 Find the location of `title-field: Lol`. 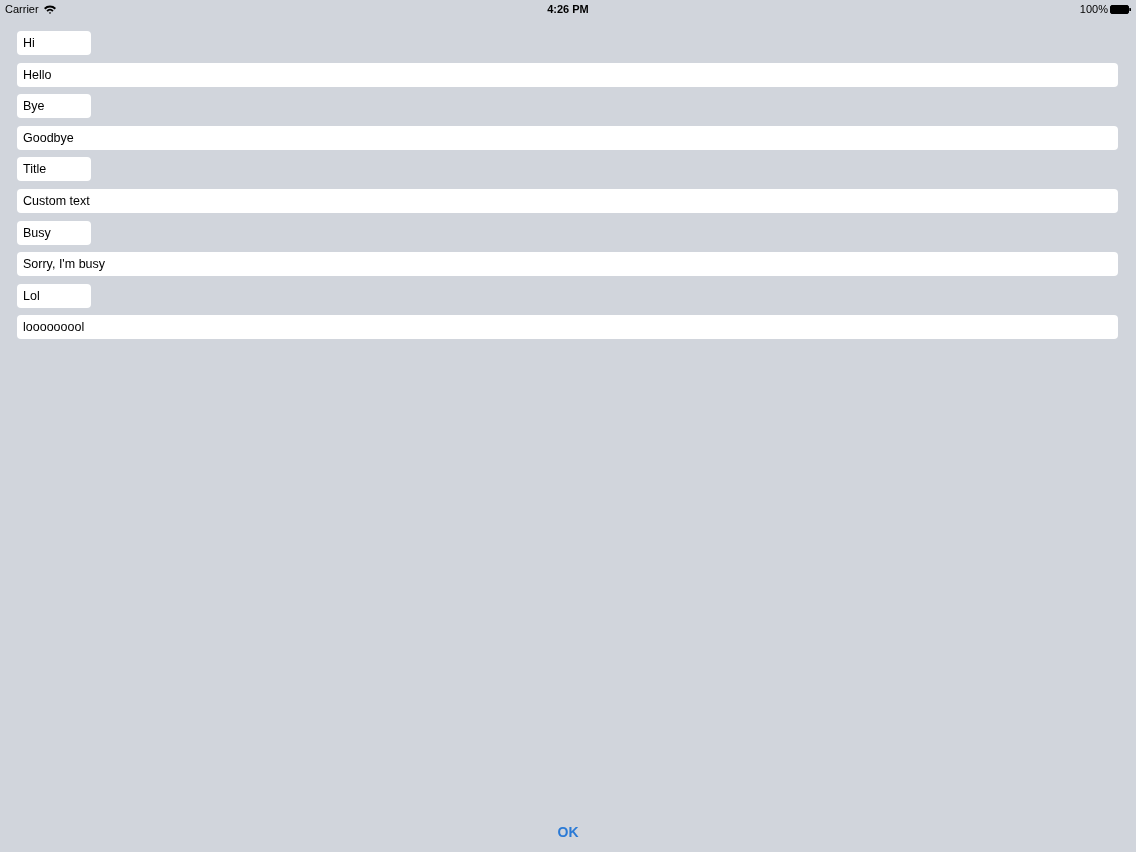

title-field: Lol is located at coordinates (54, 295).